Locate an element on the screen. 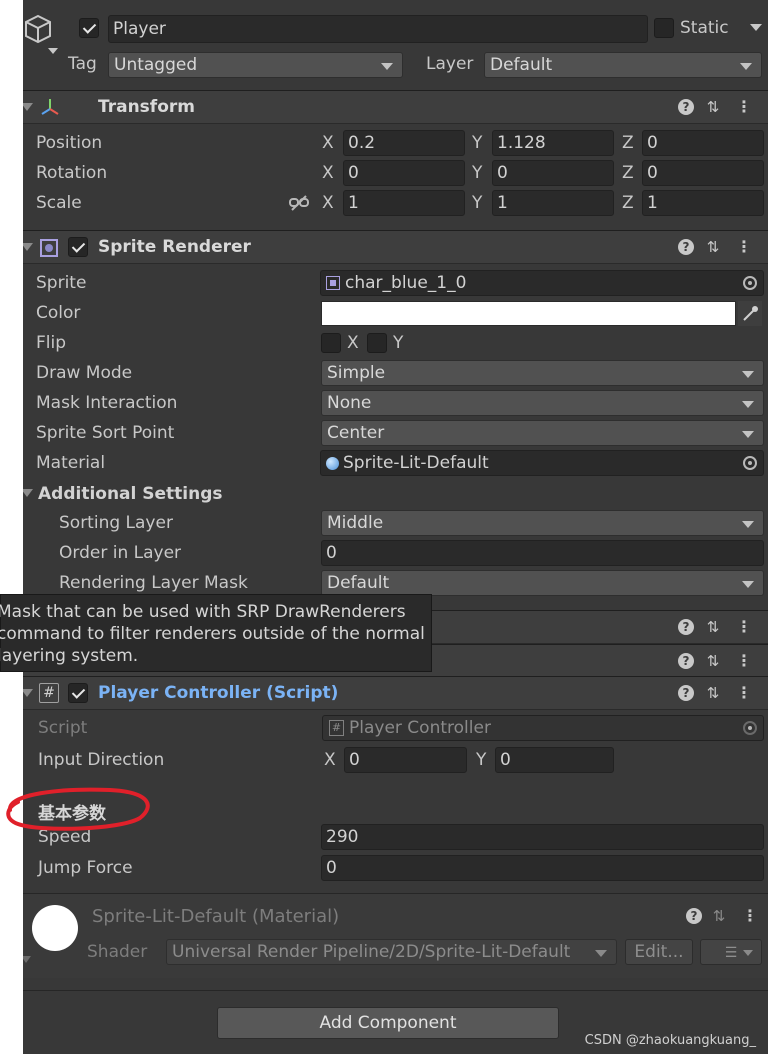 The height and width of the screenshot is (1054, 768). rotation-z-field: 0 is located at coordinates (703, 173).